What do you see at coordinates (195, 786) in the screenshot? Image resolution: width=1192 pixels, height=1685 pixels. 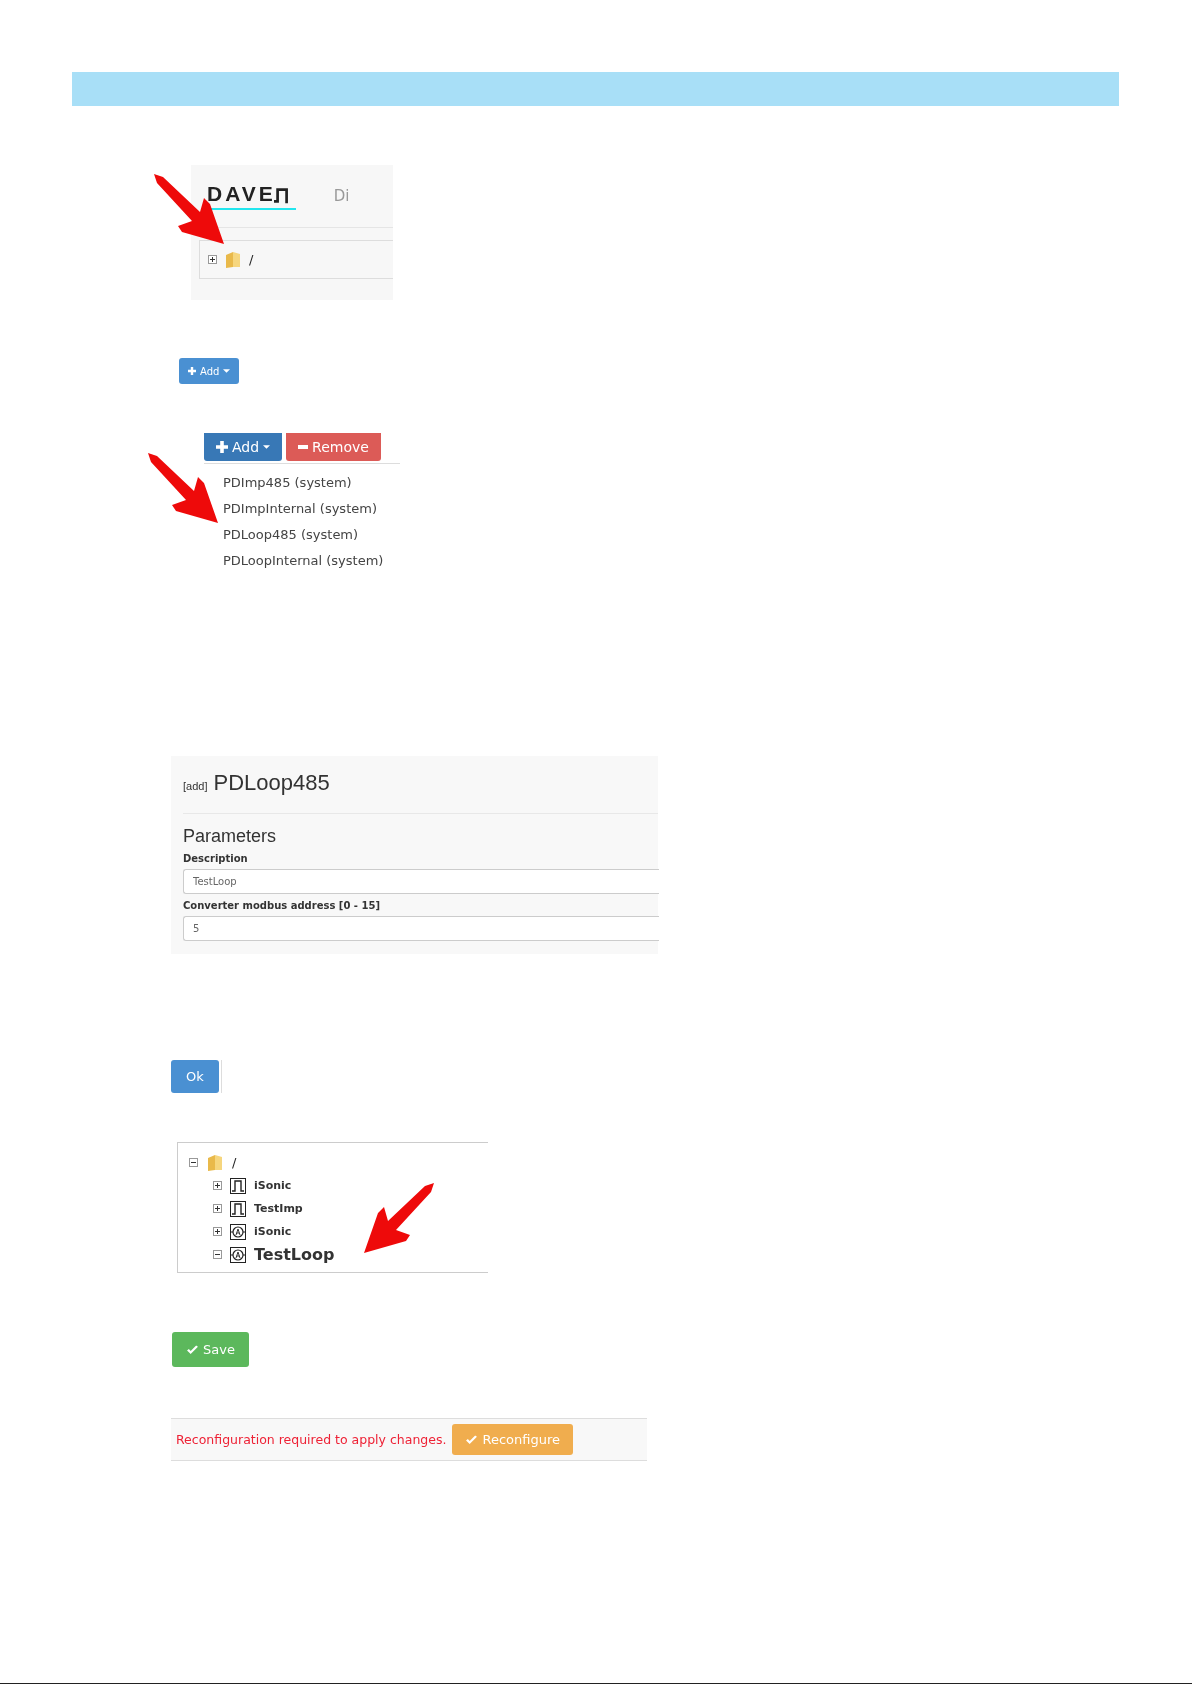 I see `mode-label: [add]` at bounding box center [195, 786].